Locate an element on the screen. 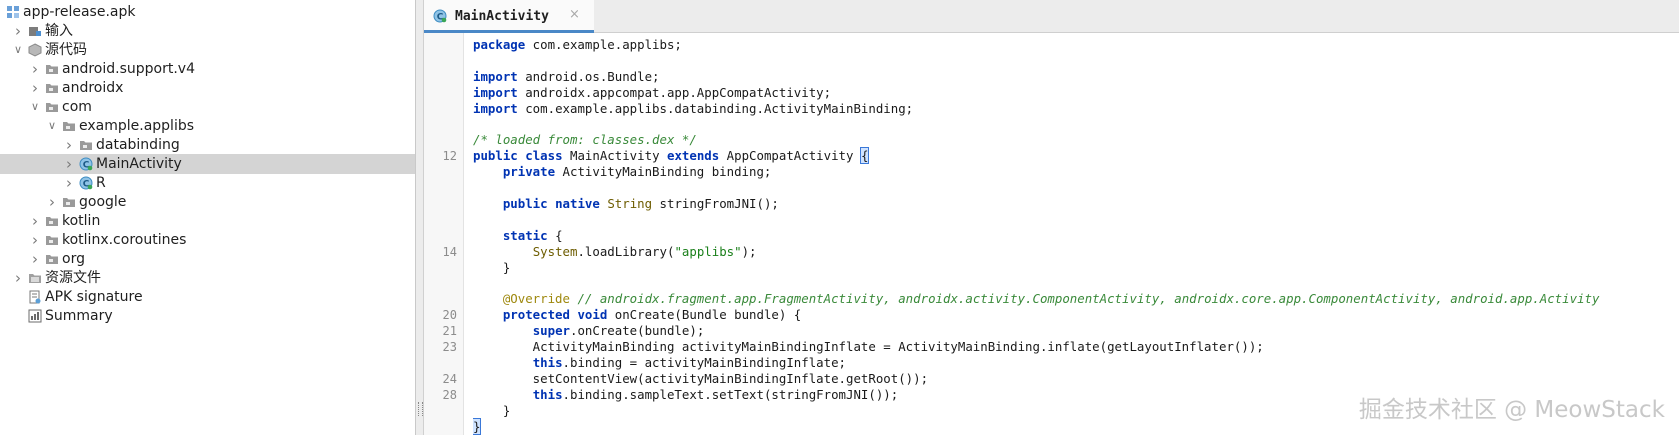 The image size is (1679, 435). tree-item-google: › google is located at coordinates (207, 202).